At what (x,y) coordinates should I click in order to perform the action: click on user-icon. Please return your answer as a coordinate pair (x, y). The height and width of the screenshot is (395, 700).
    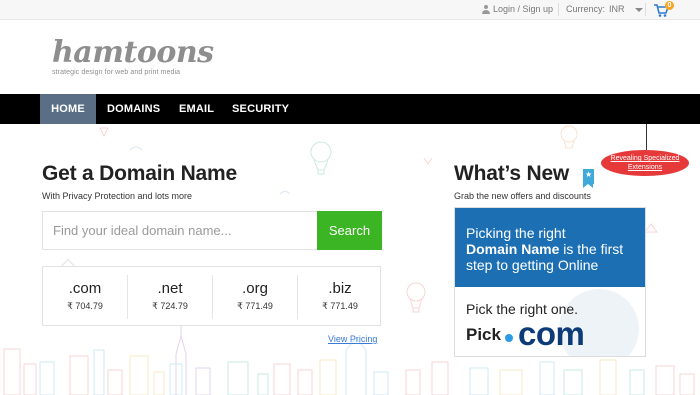
    Looking at the image, I should click on (486, 9).